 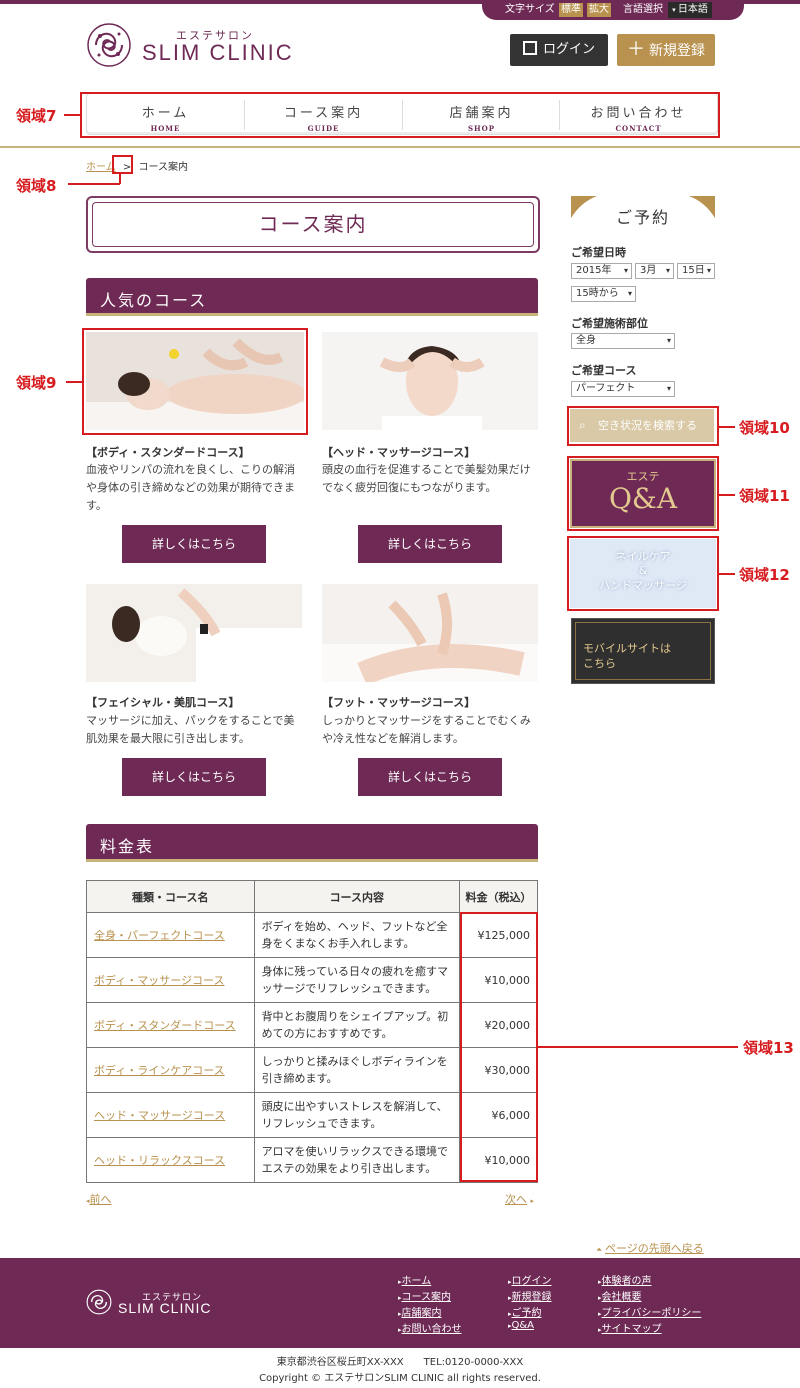 I want to click on course-link: ヘッド・マッサージコース, so click(x=159, y=1115).